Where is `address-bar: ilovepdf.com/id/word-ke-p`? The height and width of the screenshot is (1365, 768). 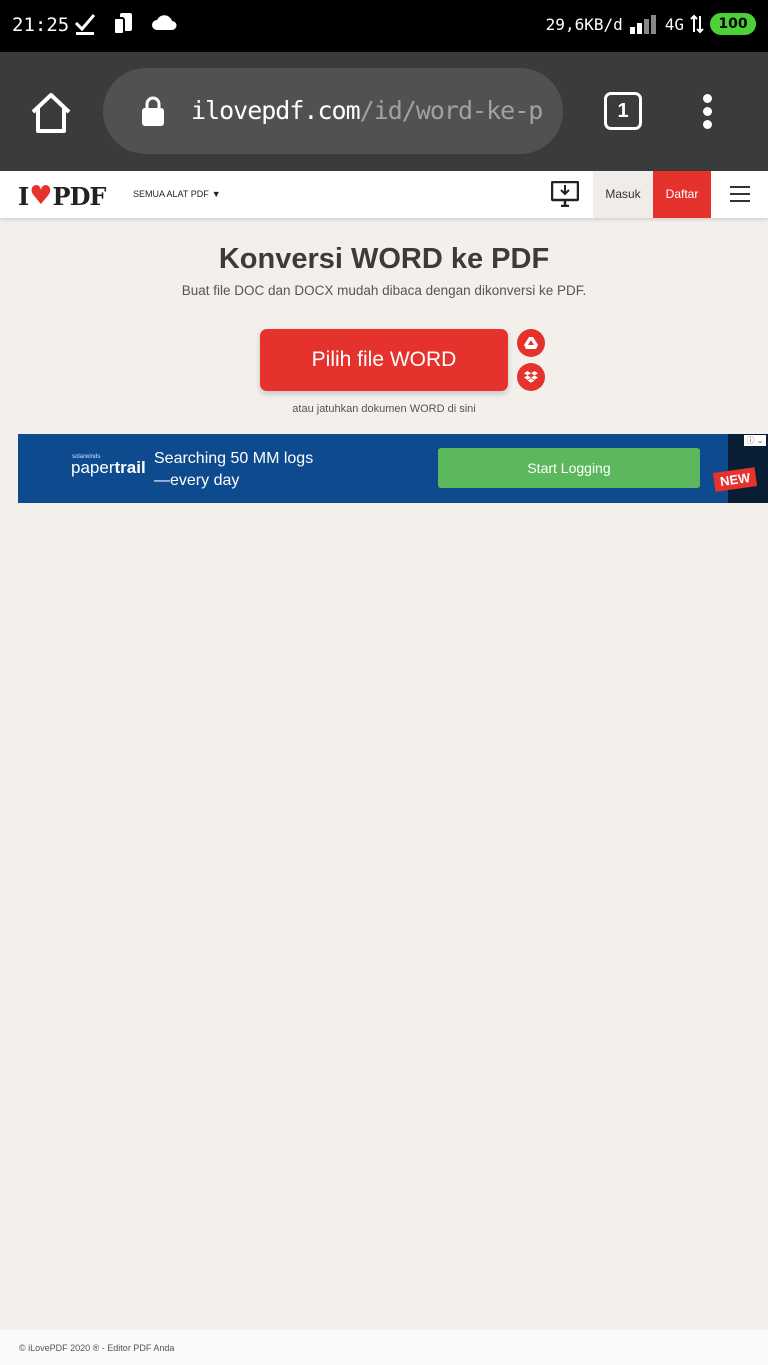 address-bar: ilovepdf.com/id/word-ke-p is located at coordinates (333, 111).